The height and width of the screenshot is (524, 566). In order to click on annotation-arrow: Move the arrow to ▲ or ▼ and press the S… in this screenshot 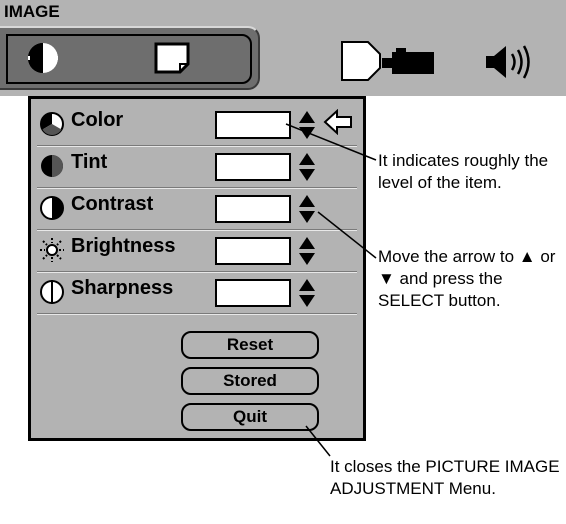, I will do `click(467, 278)`.